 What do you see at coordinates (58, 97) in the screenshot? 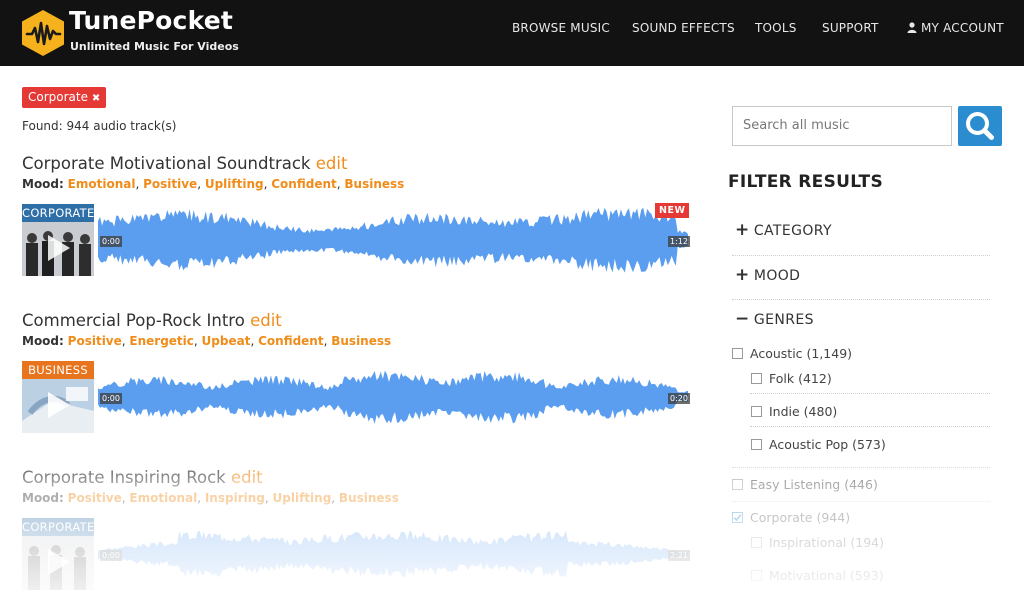
I see `active-filter-label: Corporate` at bounding box center [58, 97].